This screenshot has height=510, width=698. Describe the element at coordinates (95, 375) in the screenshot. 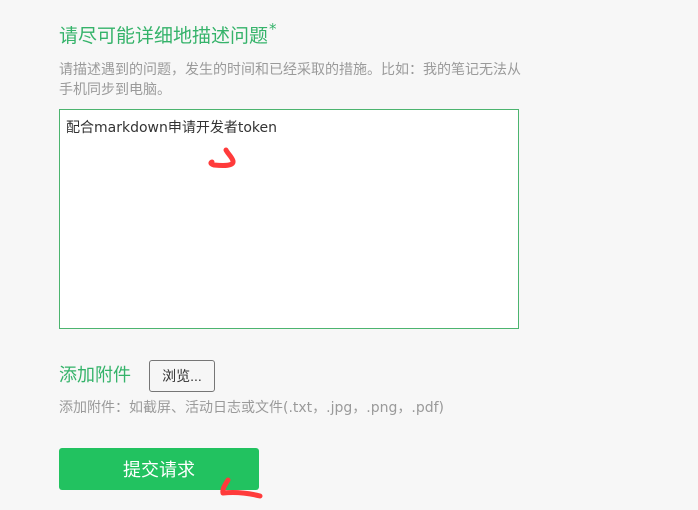

I see `attachment-label: 添加附件` at that location.